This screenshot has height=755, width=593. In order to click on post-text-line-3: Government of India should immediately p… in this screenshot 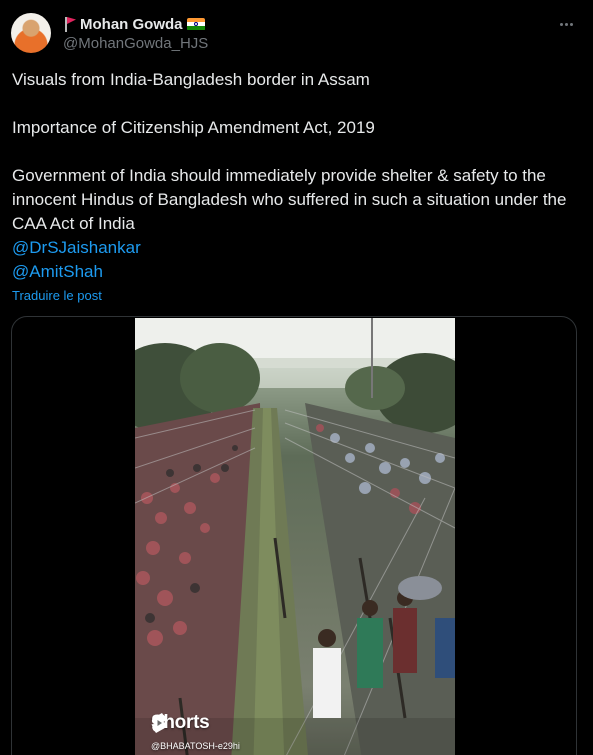, I will do `click(289, 199)`.